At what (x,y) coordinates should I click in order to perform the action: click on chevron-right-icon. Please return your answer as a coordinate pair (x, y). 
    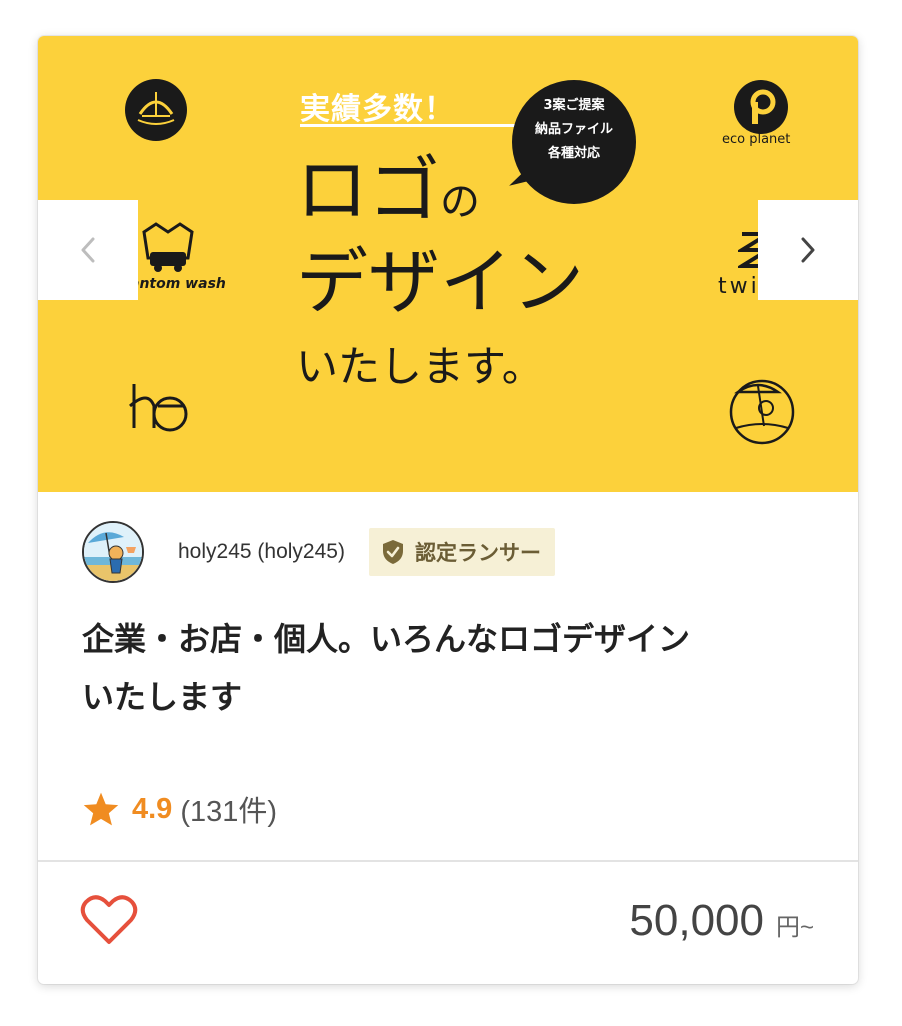
    Looking at the image, I should click on (808, 250).